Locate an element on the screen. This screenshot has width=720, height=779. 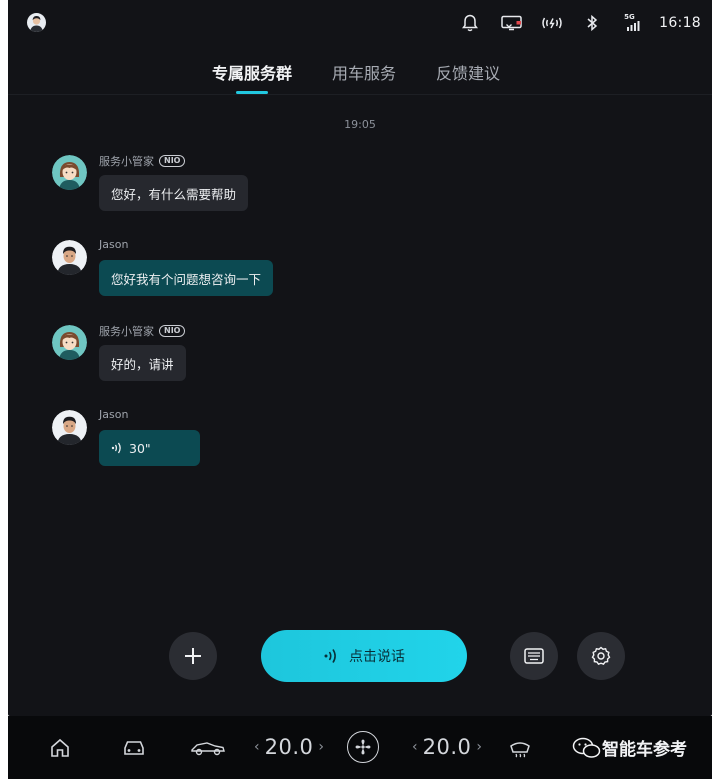
status-bar: 5G 16:18 is located at coordinates (360, 22).